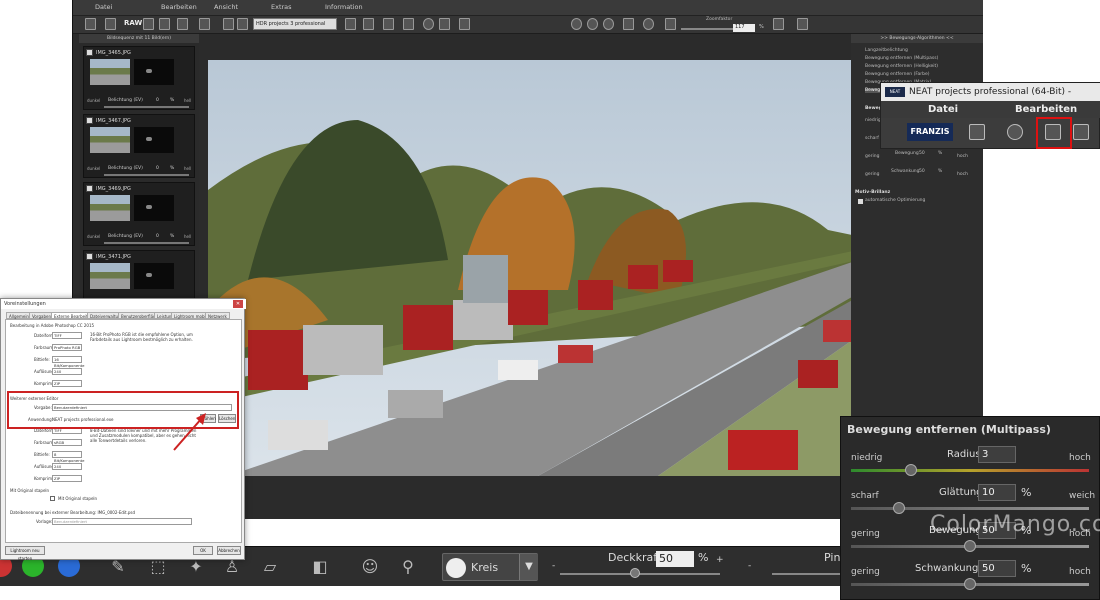  Describe the element at coordinates (860, 201) in the screenshot. I see `brillanz-checkbox` at that location.